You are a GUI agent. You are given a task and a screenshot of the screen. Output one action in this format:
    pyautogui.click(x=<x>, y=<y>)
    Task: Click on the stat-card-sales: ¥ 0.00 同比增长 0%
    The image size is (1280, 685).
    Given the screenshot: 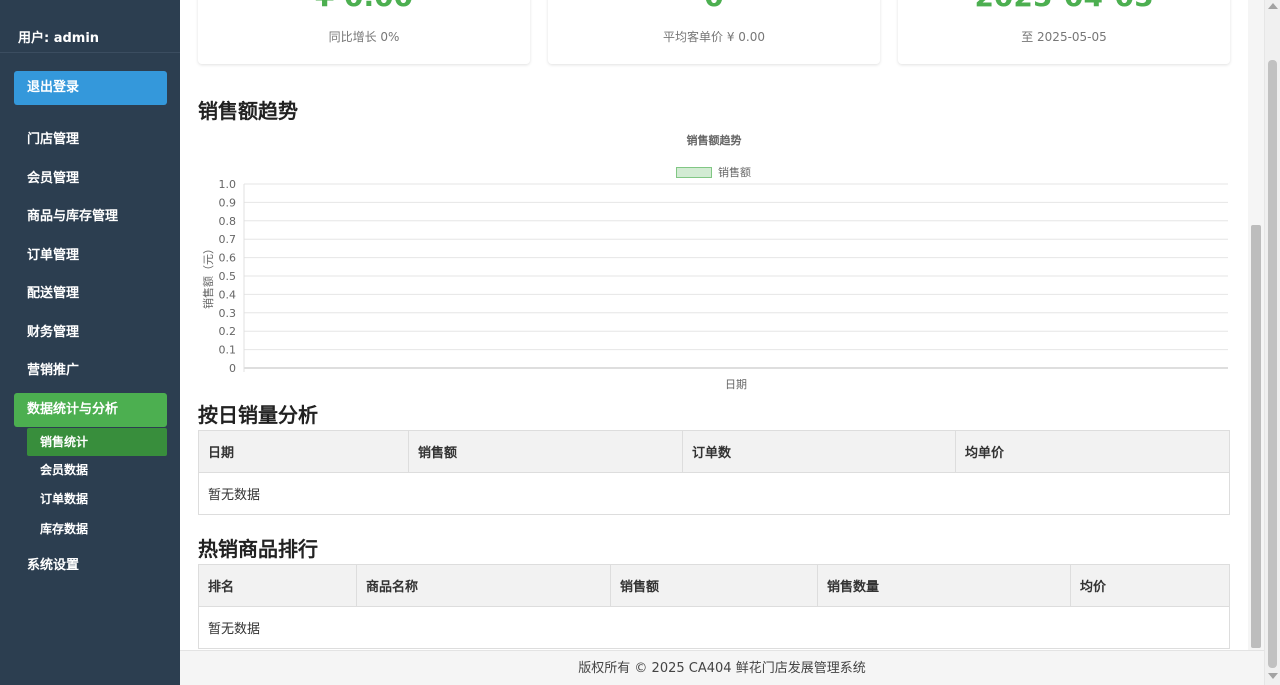 What is the action you would take?
    pyautogui.click(x=364, y=32)
    